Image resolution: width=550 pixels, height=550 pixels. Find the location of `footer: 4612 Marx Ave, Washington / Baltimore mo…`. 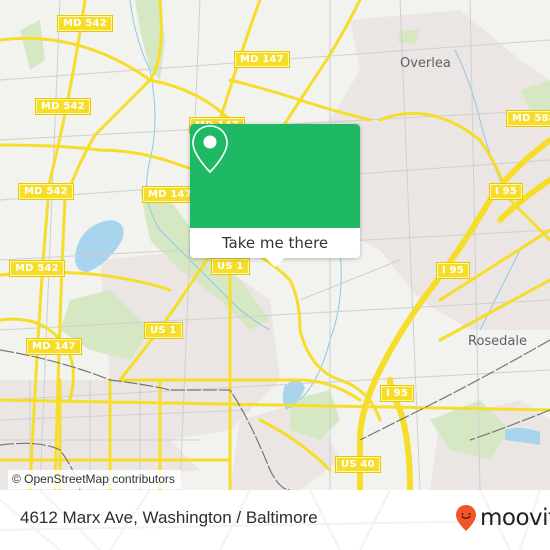

footer: 4612 Marx Ave, Washington / Baltimore mo… is located at coordinates (275, 520).